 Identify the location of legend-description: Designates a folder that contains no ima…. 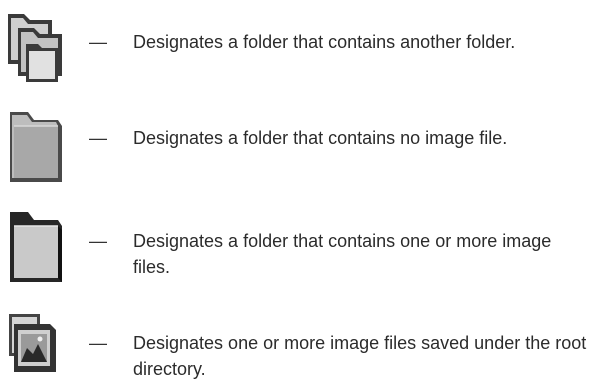
(320, 138).